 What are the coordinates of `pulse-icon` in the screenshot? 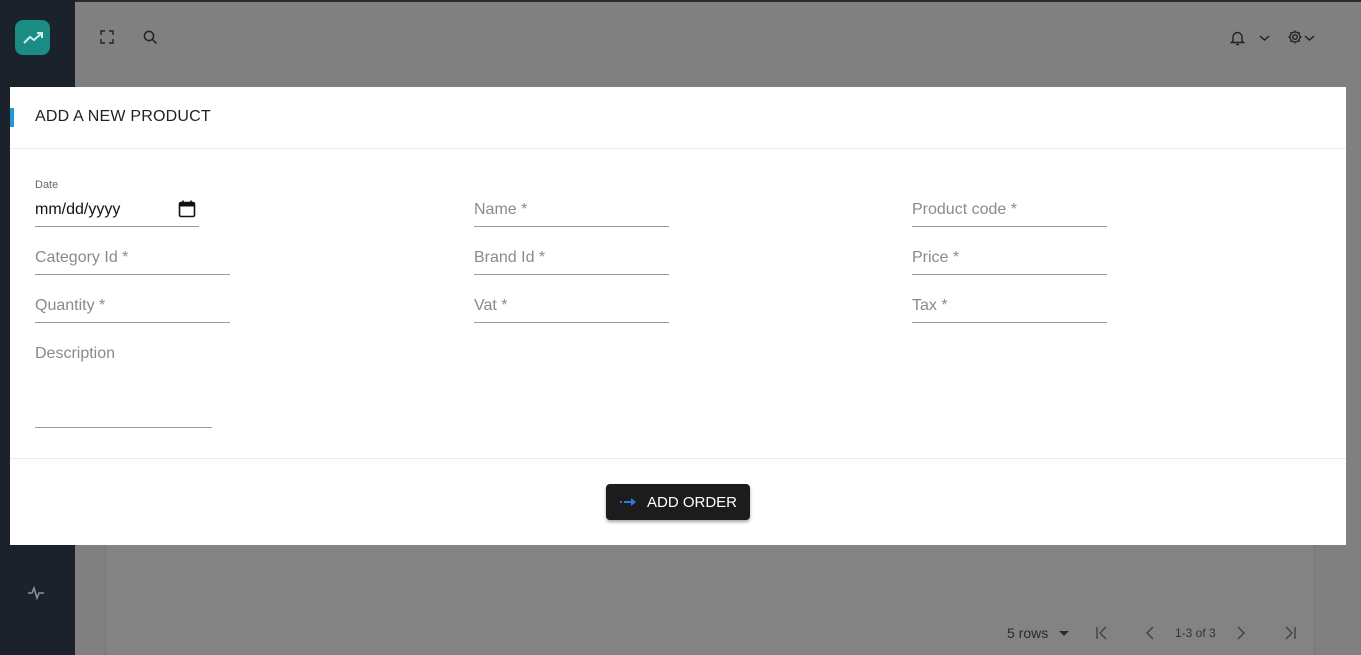 It's located at (36, 593).